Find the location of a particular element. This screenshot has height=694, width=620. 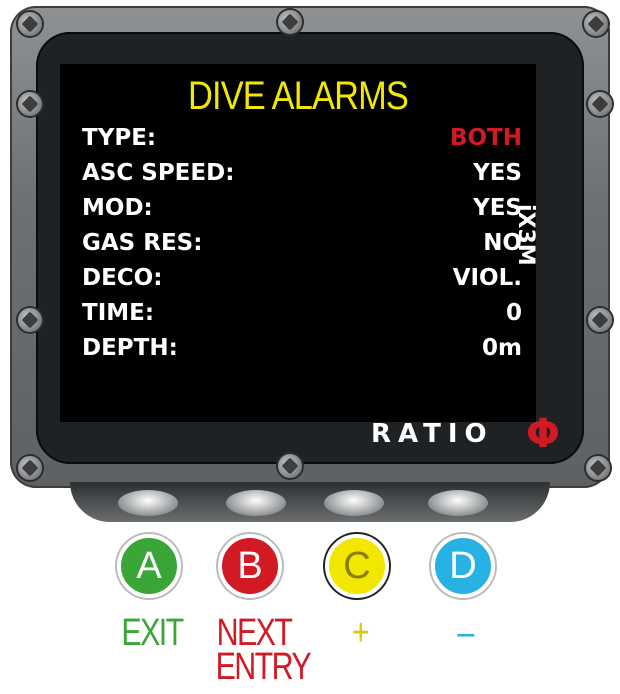

brand-phi-icon: Φ is located at coordinates (543, 434).